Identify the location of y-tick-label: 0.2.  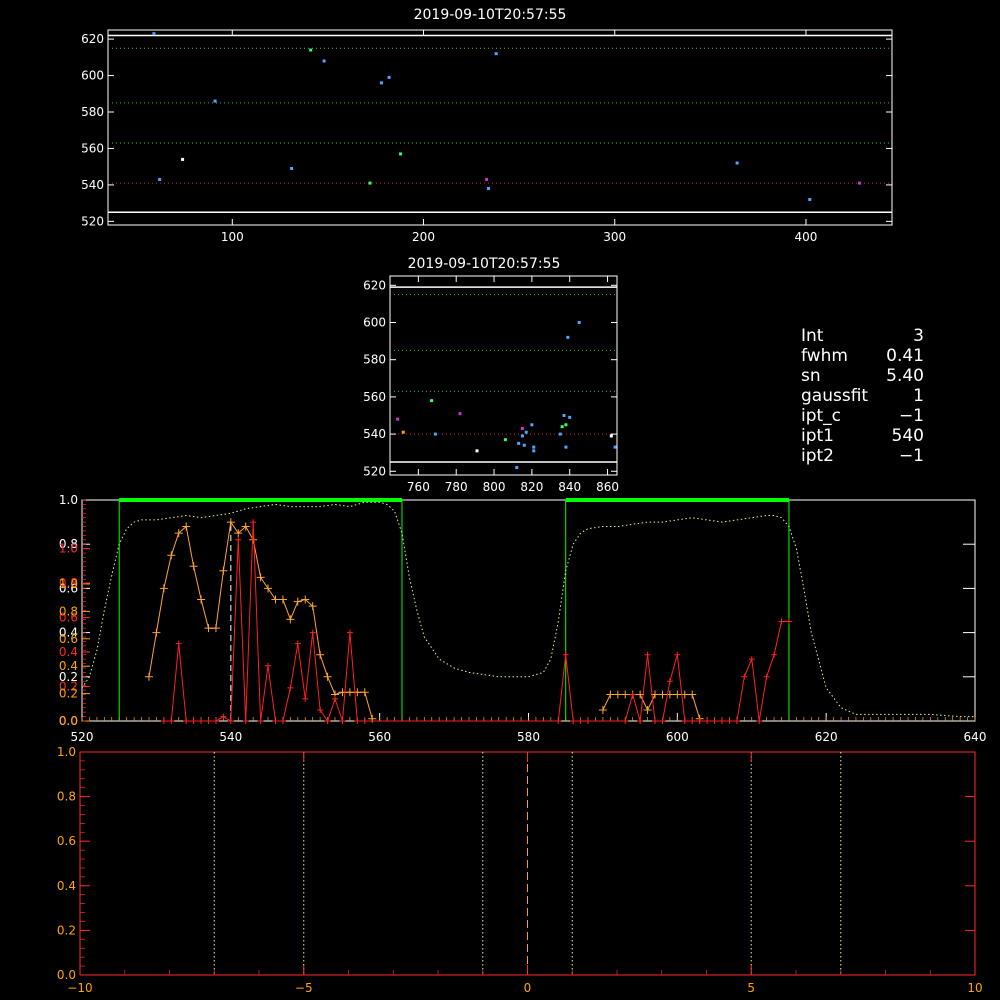
(68, 694).